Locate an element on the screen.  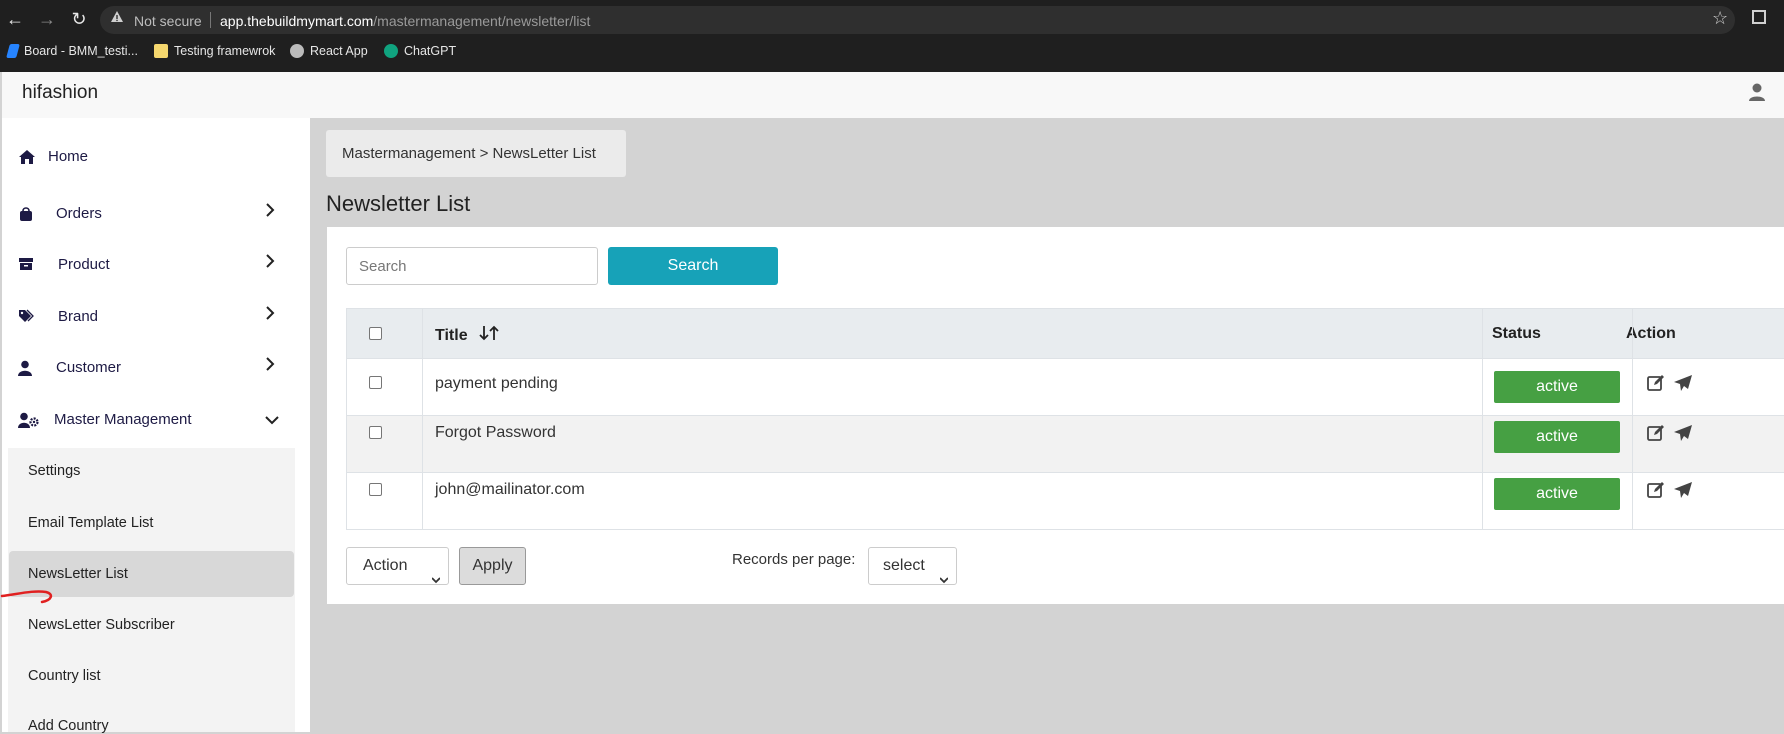
sidebar-item-label: Customer is located at coordinates (89, 367).